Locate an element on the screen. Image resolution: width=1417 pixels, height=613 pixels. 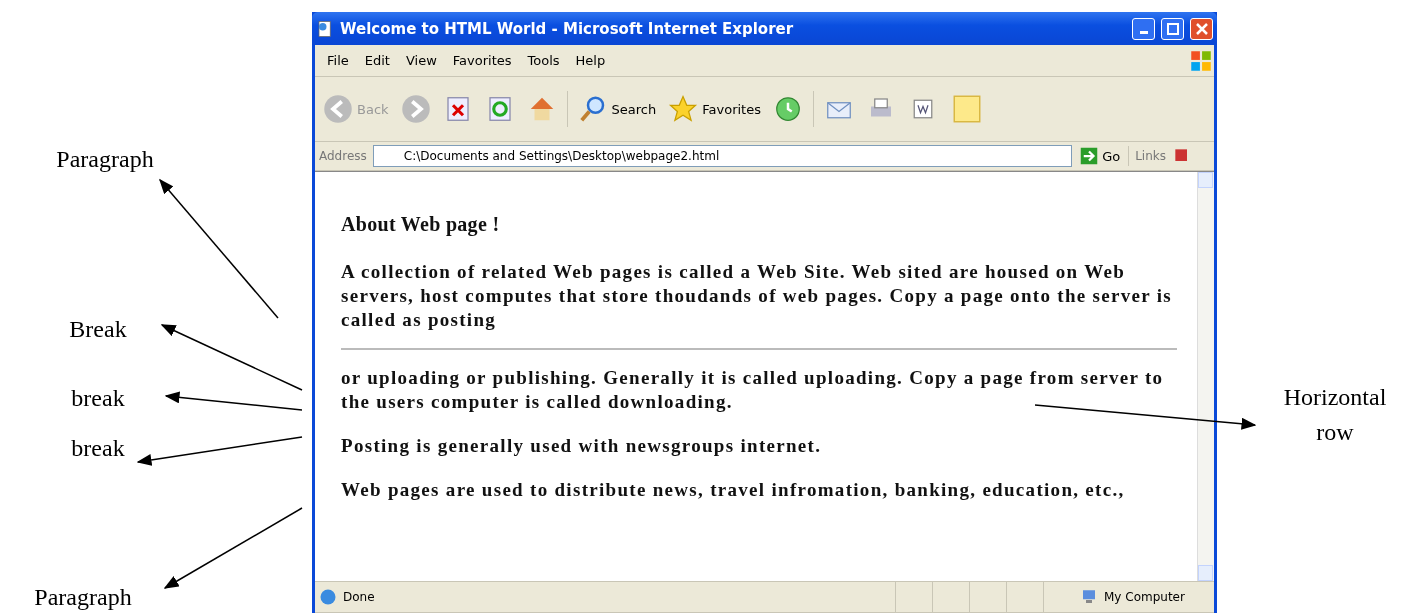
menu-item: Help is located at coordinates (590, 60).